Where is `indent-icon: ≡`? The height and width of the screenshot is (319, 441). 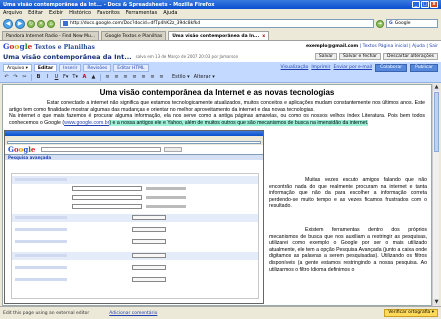 indent-icon: ≡ is located at coordinates (134, 77).